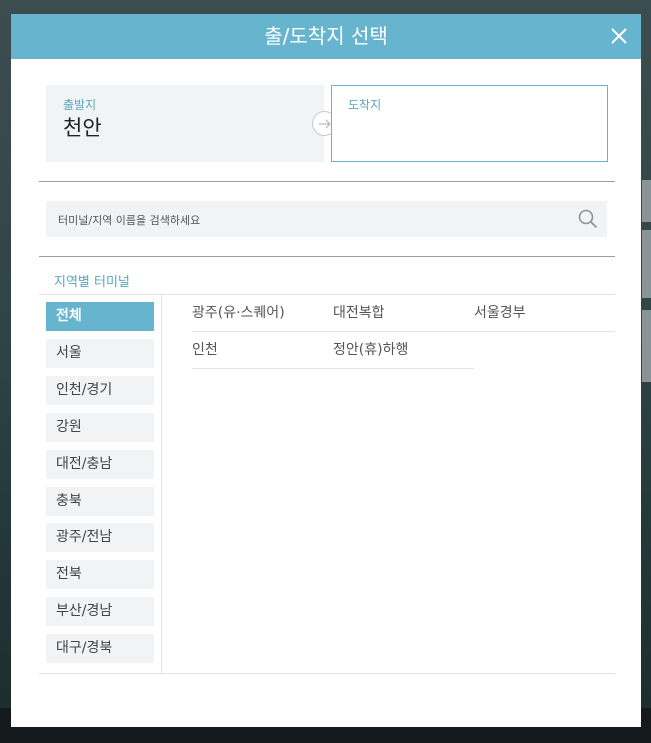  I want to click on departure-box: 출발지 천안, so click(185, 123).